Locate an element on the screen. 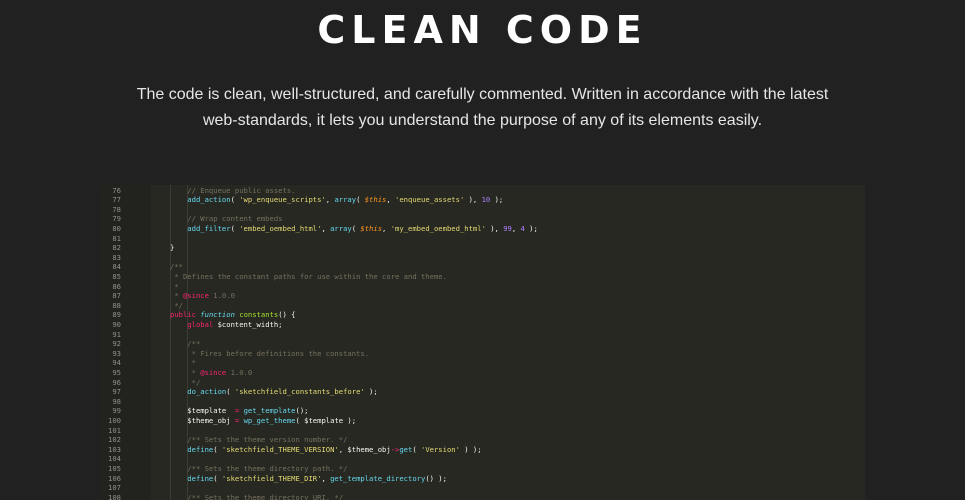 Image resolution: width=965 pixels, height=500 pixels. code-text: * @since 1.0.0 is located at coordinates (220, 372).